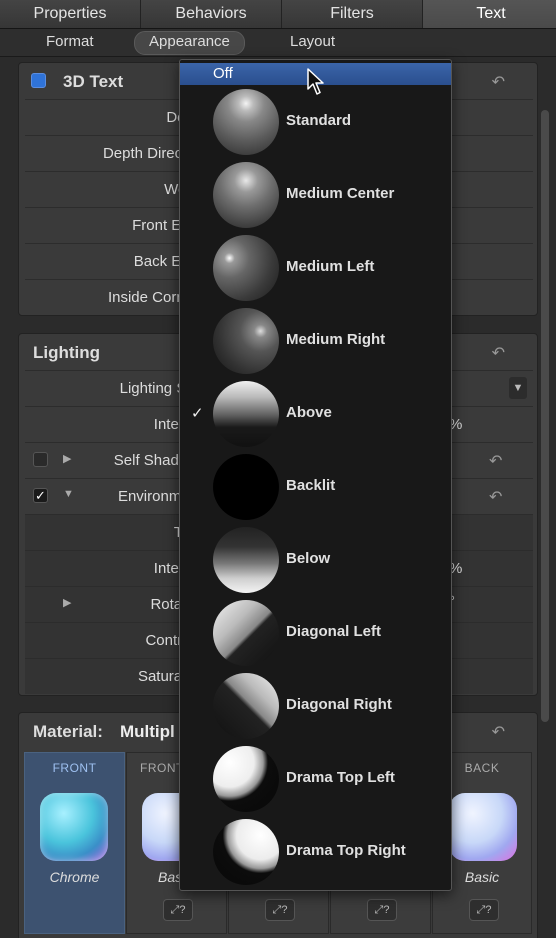 The width and height of the screenshot is (556, 938). I want to click on scrollbar, so click(545, 416).